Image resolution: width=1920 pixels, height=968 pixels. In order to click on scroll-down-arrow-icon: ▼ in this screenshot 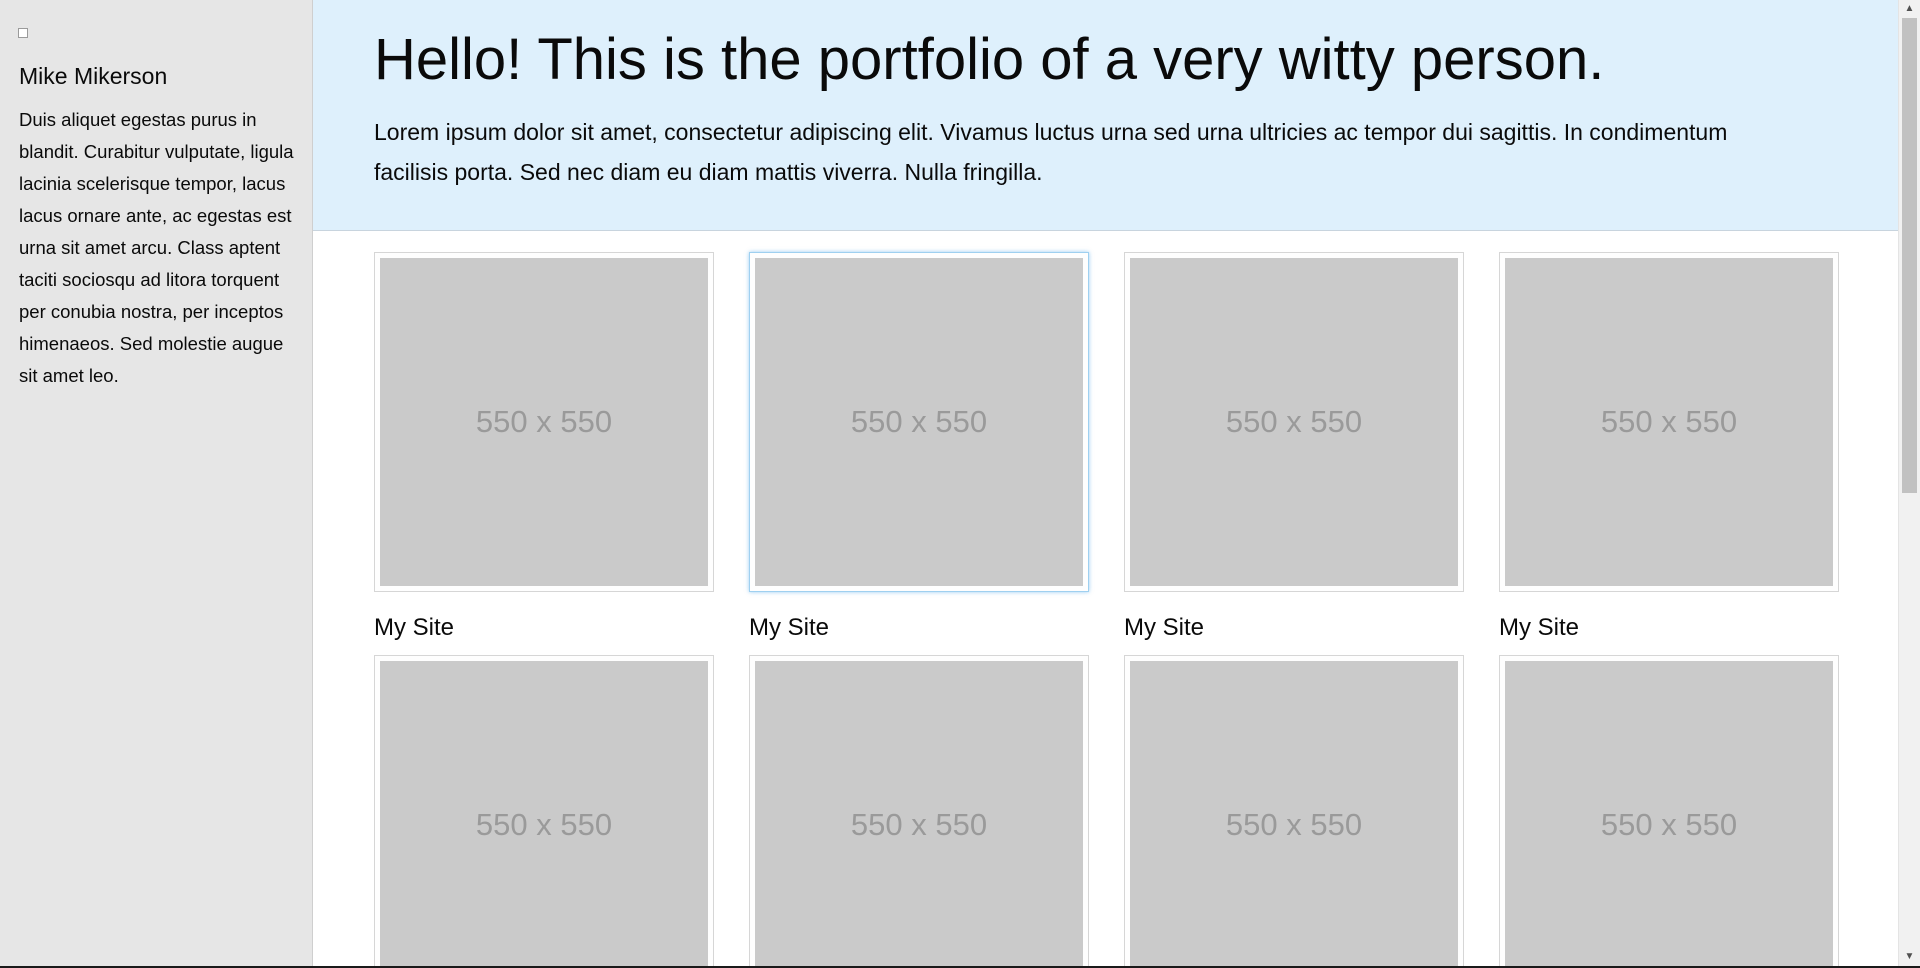, I will do `click(1909, 957)`.